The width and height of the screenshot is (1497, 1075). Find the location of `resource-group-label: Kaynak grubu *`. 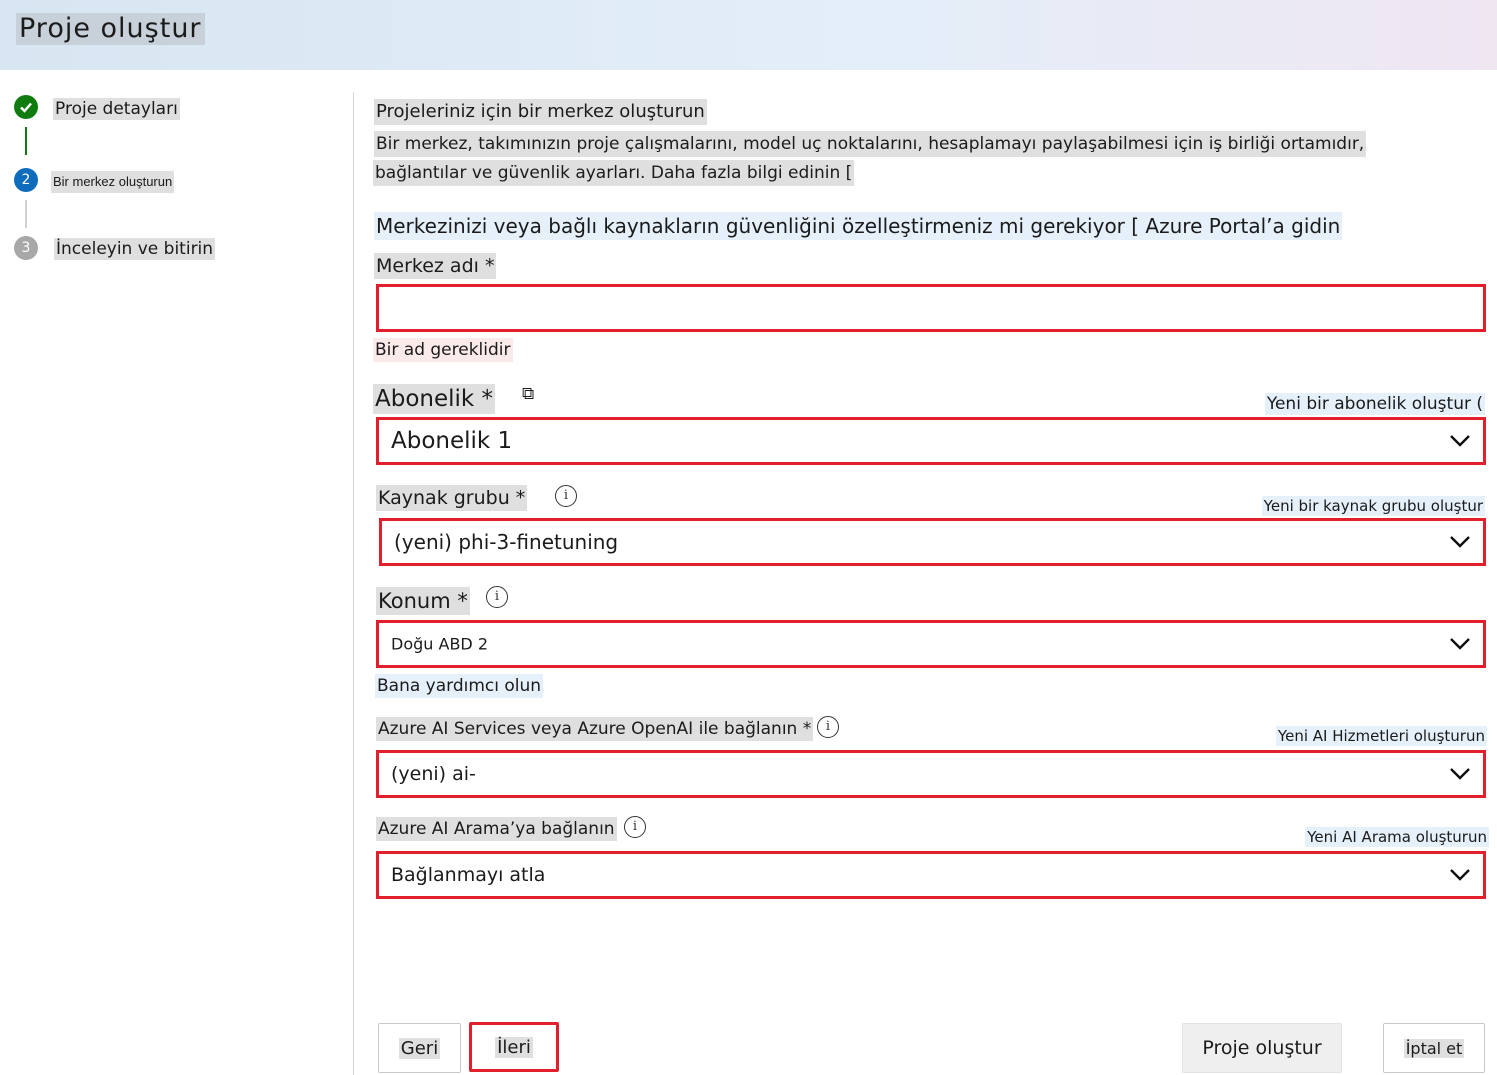

resource-group-label: Kaynak grubu * is located at coordinates (452, 498).